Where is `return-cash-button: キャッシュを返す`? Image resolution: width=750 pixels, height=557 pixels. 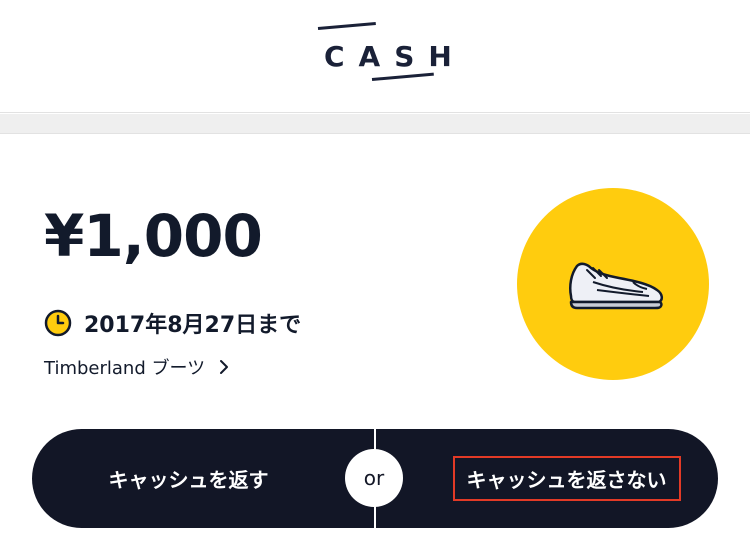
return-cash-button: キャッシュを返す is located at coordinates (203, 478).